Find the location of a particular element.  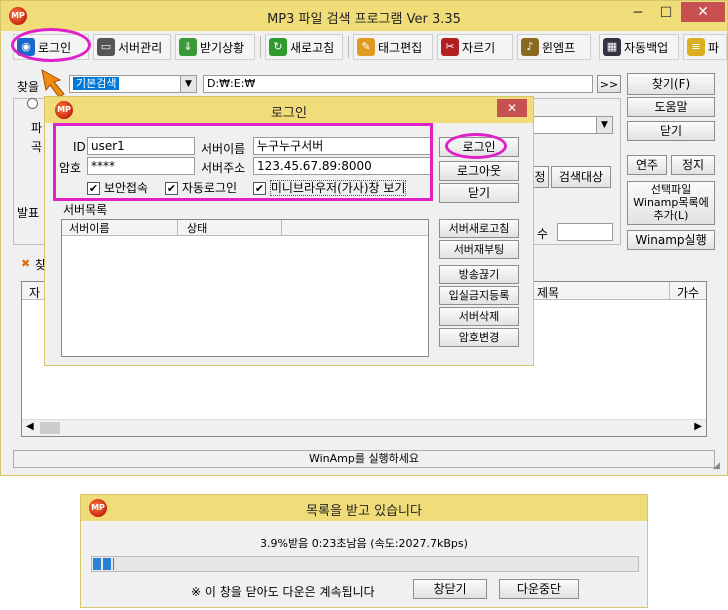

toolbar-cut-button: ✂ 자르기 is located at coordinates (475, 47).